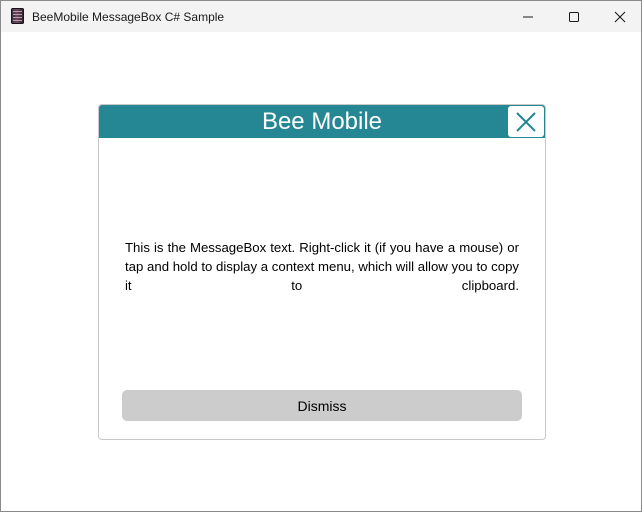  I want to click on close-button, so click(619, 16).